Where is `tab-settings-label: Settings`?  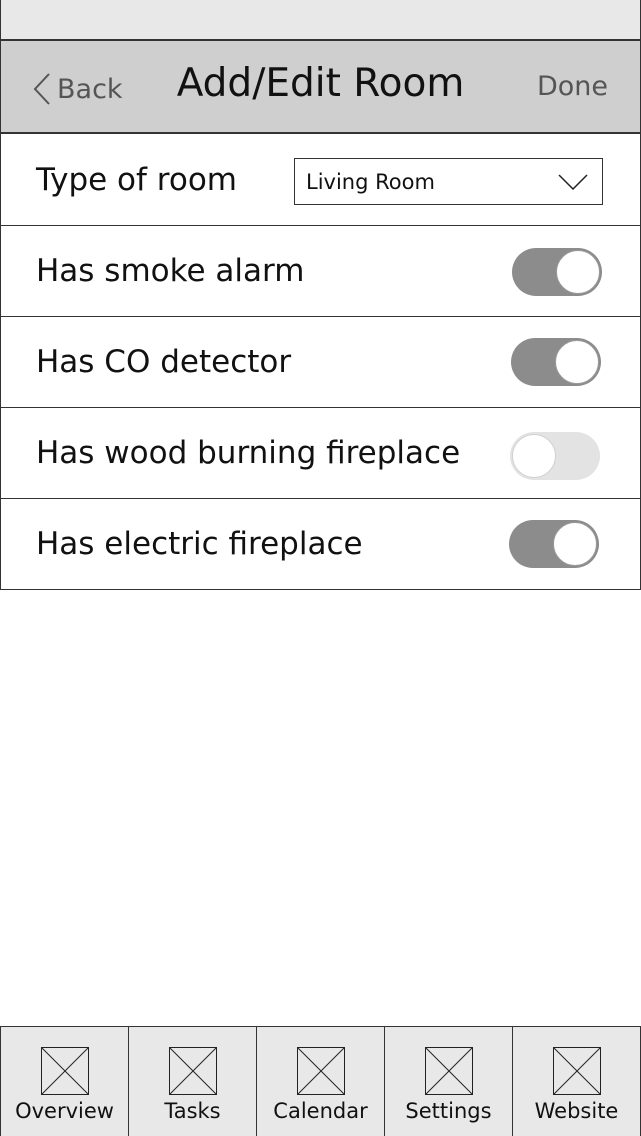
tab-settings-label: Settings is located at coordinates (448, 1111).